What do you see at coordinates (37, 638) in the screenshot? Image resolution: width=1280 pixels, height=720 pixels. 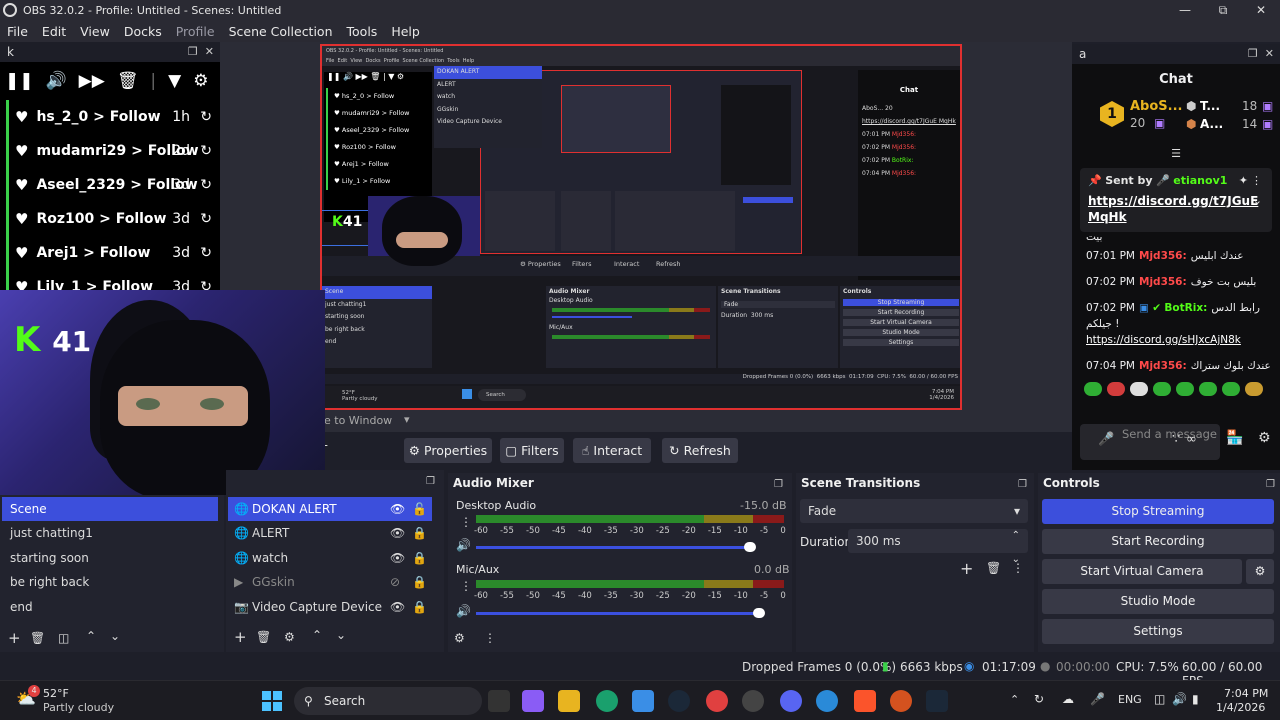 I see `remove-scene-icon: 🗑` at bounding box center [37, 638].